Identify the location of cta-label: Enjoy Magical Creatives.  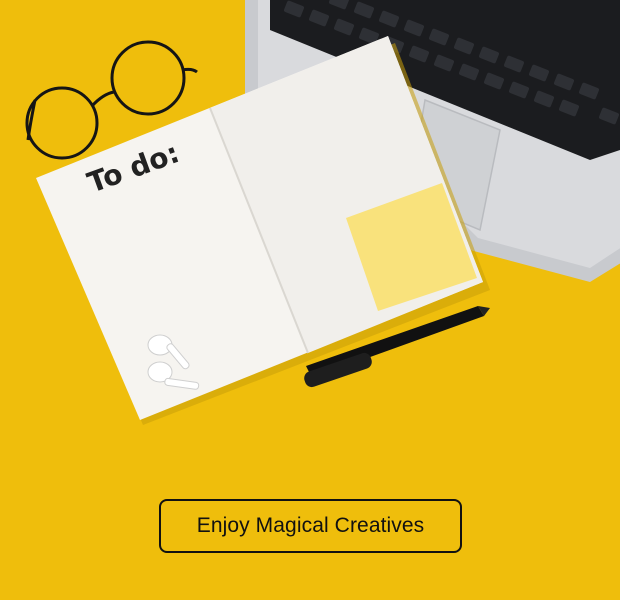
(310, 525).